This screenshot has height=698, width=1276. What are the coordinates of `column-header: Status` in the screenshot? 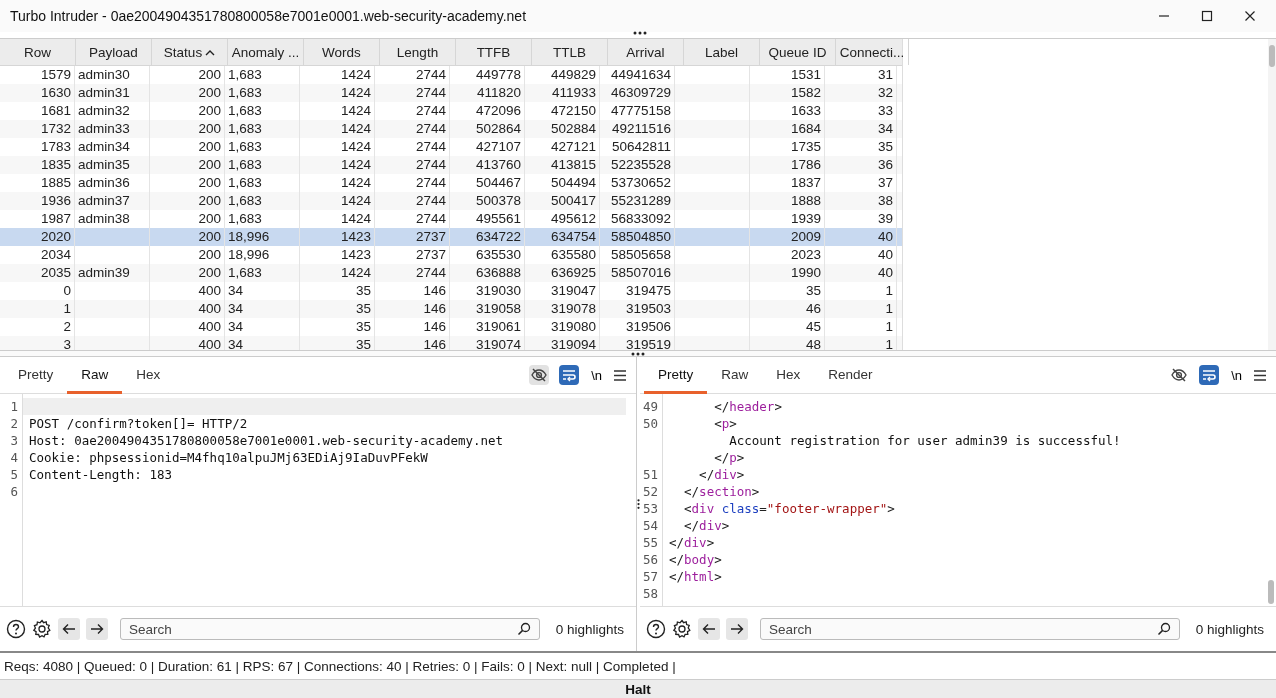 It's located at (190, 52).